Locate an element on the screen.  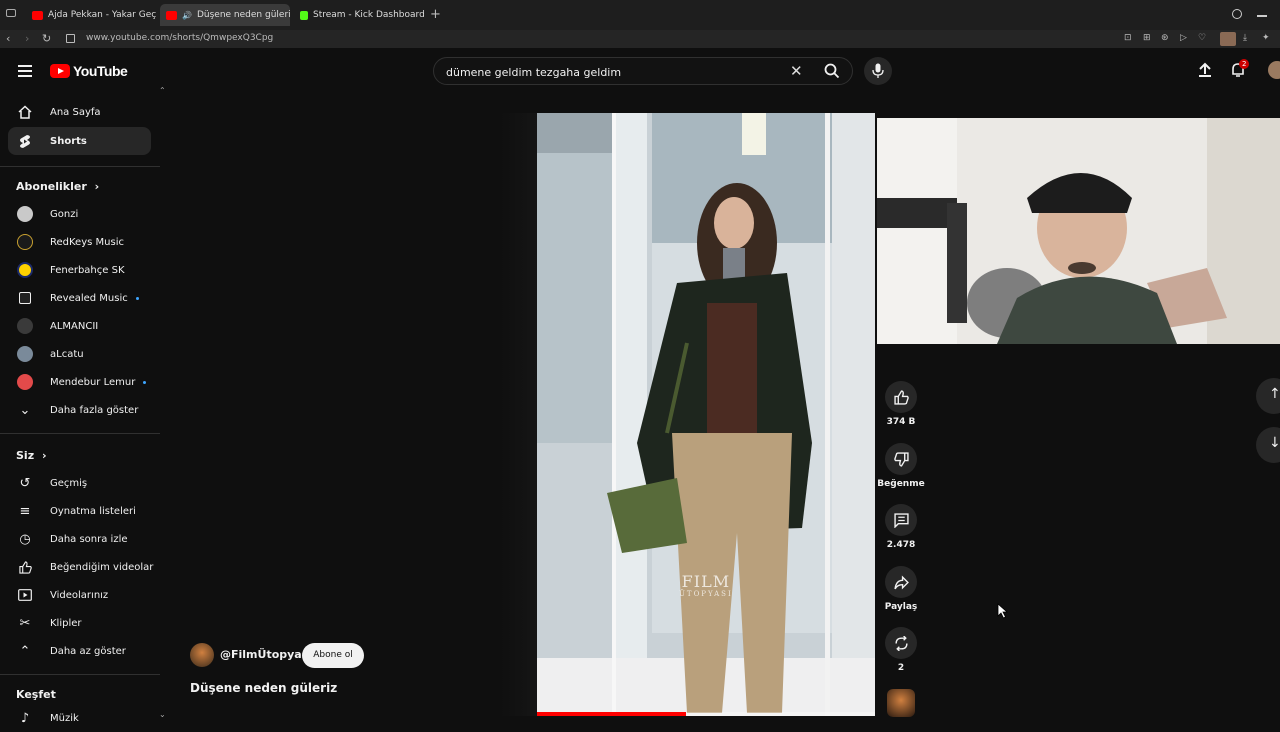
channel-name: @FilmÜtopyası is located at coordinates (266, 654).